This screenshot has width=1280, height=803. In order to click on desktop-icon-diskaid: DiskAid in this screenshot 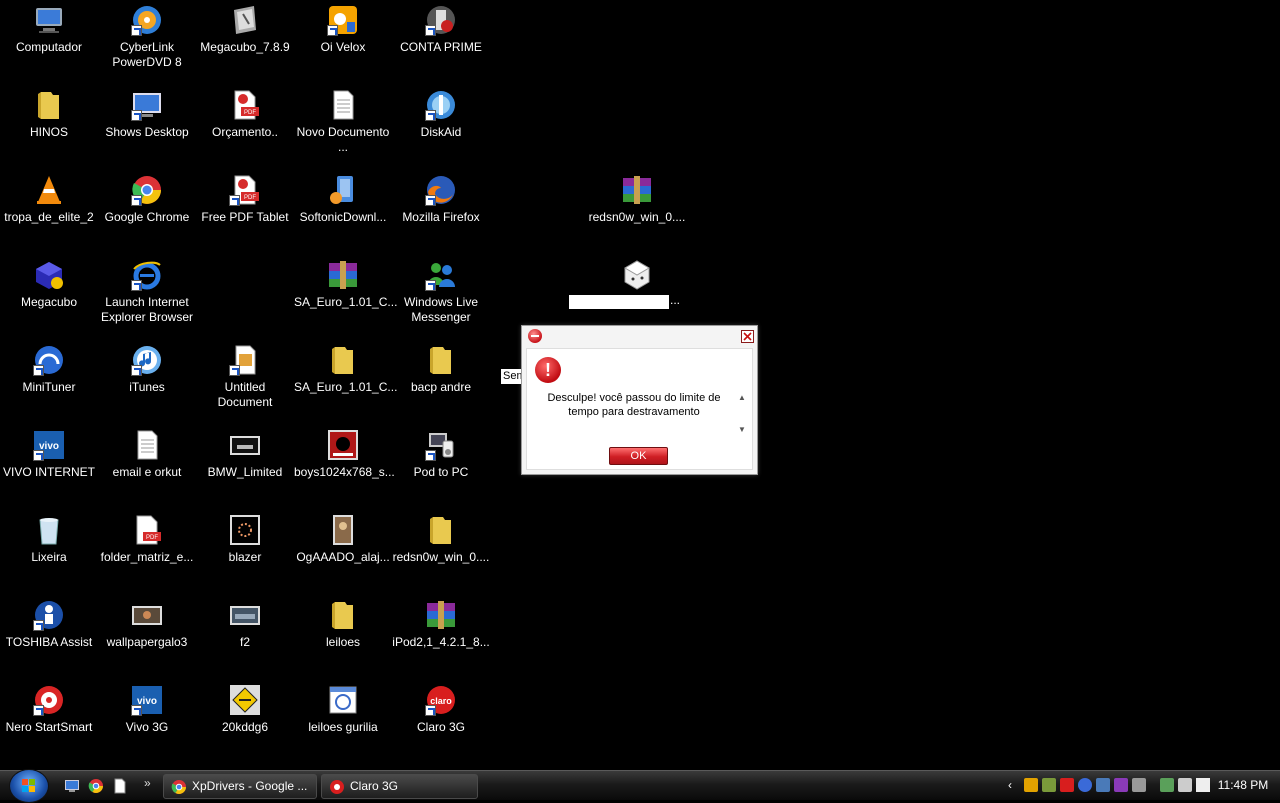, I will do `click(441, 129)`.